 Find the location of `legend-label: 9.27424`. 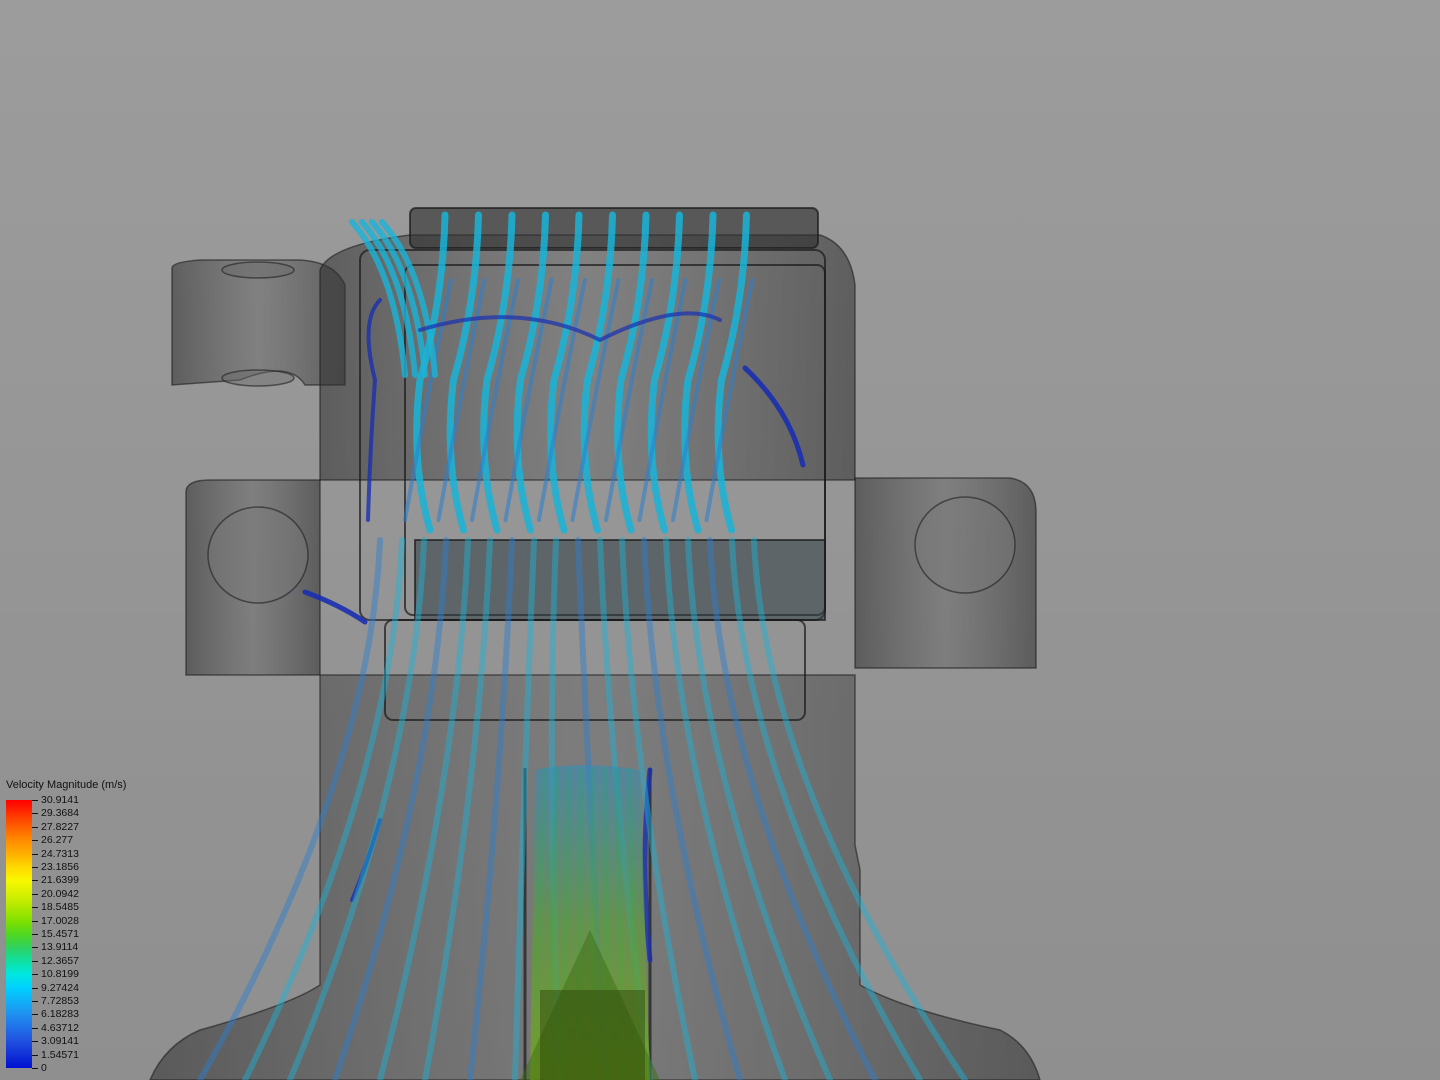

legend-label: 9.27424 is located at coordinates (60, 987).